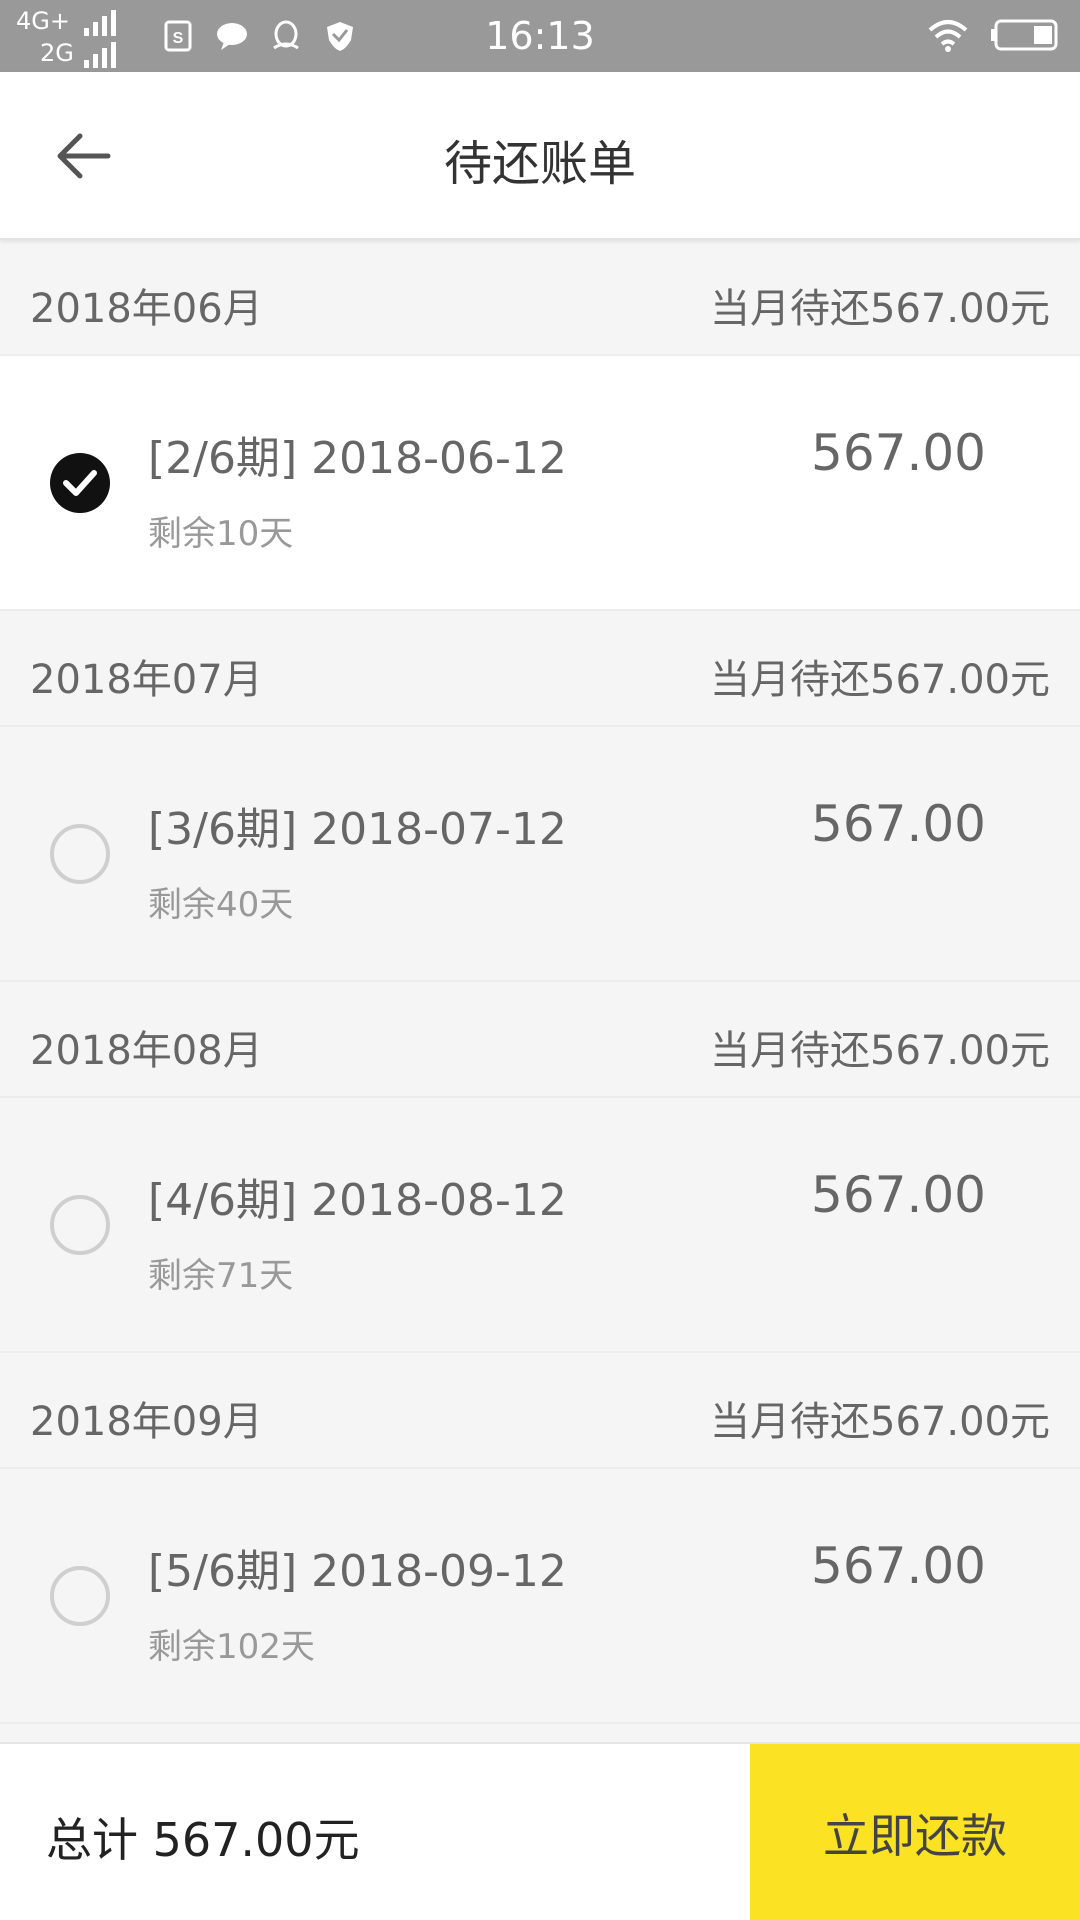 The height and width of the screenshot is (1920, 1080). What do you see at coordinates (540, 298) in the screenshot?
I see `month-header: 2018年06月 当月待还567.00元` at bounding box center [540, 298].